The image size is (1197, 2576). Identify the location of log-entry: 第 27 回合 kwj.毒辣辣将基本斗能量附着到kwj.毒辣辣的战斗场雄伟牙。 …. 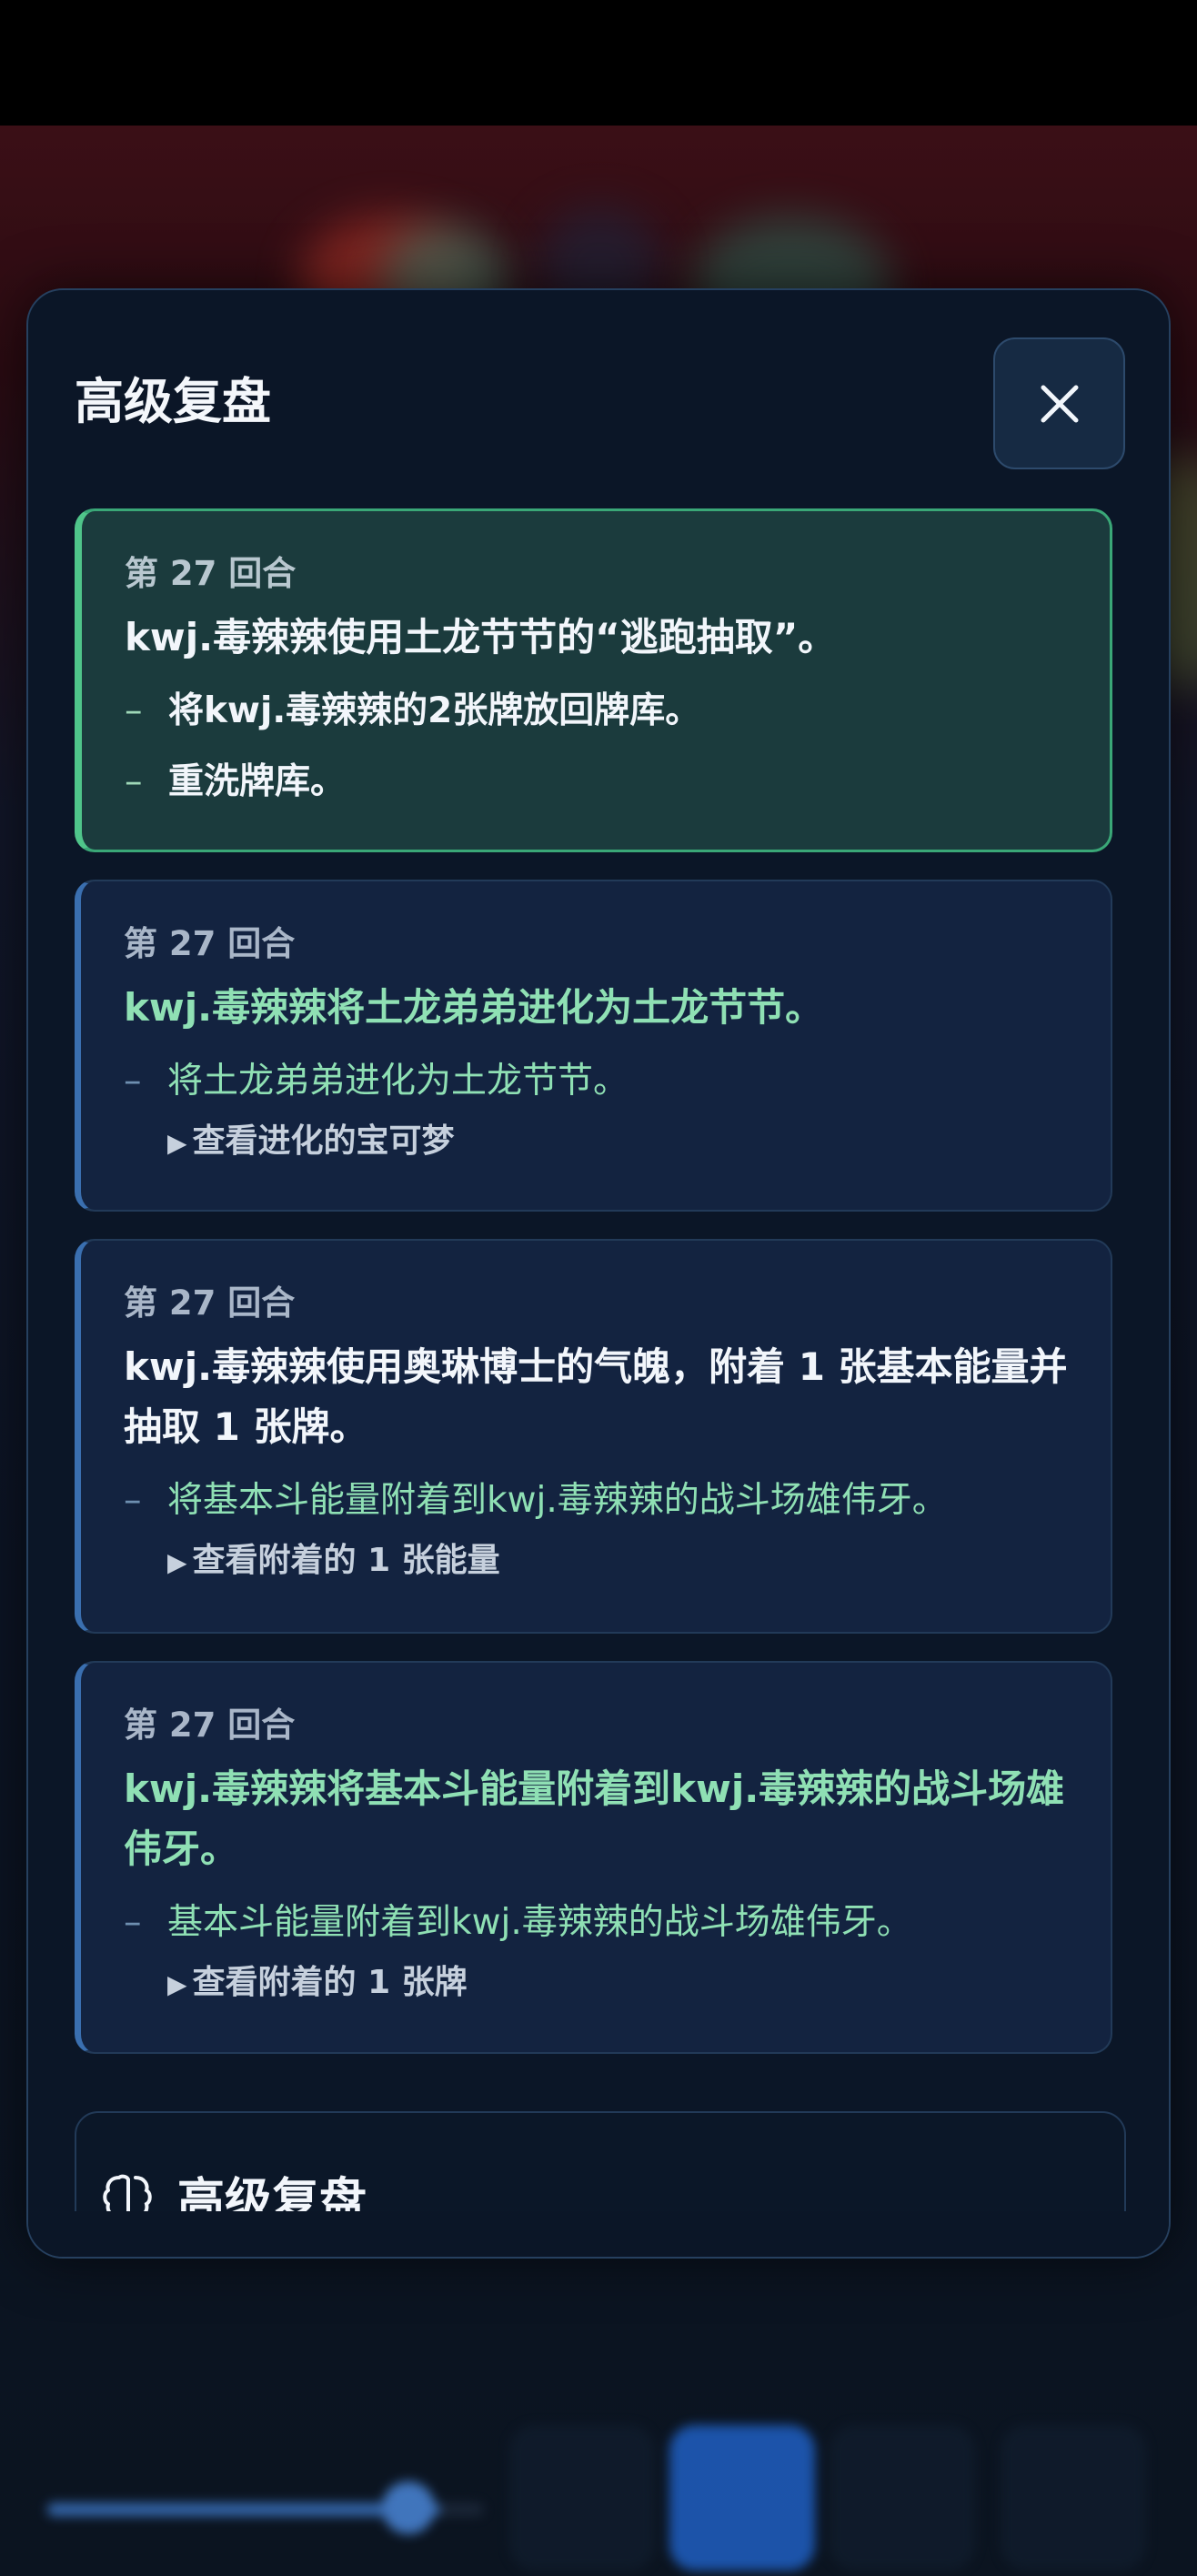
(593, 1857).